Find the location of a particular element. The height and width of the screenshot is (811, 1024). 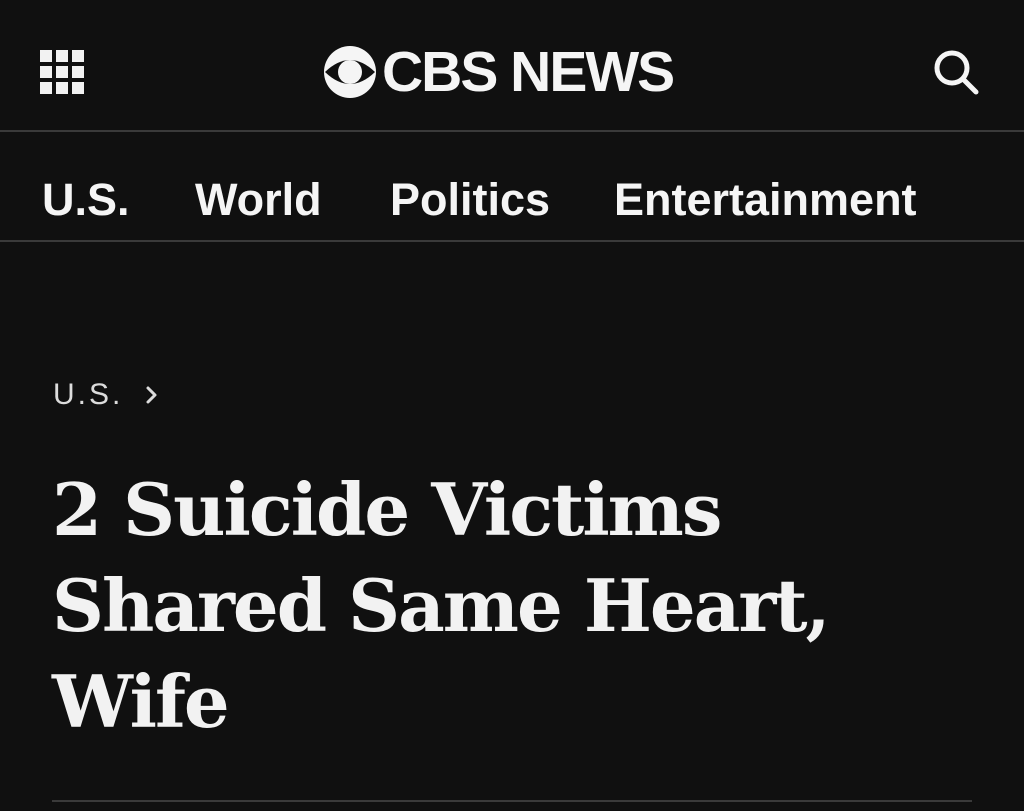

logo-text: CBS NEWS is located at coordinates (528, 72).